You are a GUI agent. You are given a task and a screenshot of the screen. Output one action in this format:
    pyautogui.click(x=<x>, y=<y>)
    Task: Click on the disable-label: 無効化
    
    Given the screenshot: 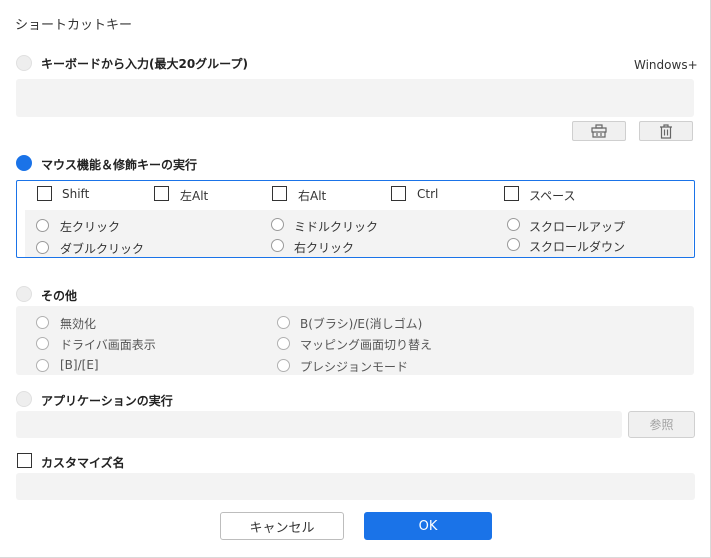 What is the action you would take?
    pyautogui.click(x=78, y=324)
    